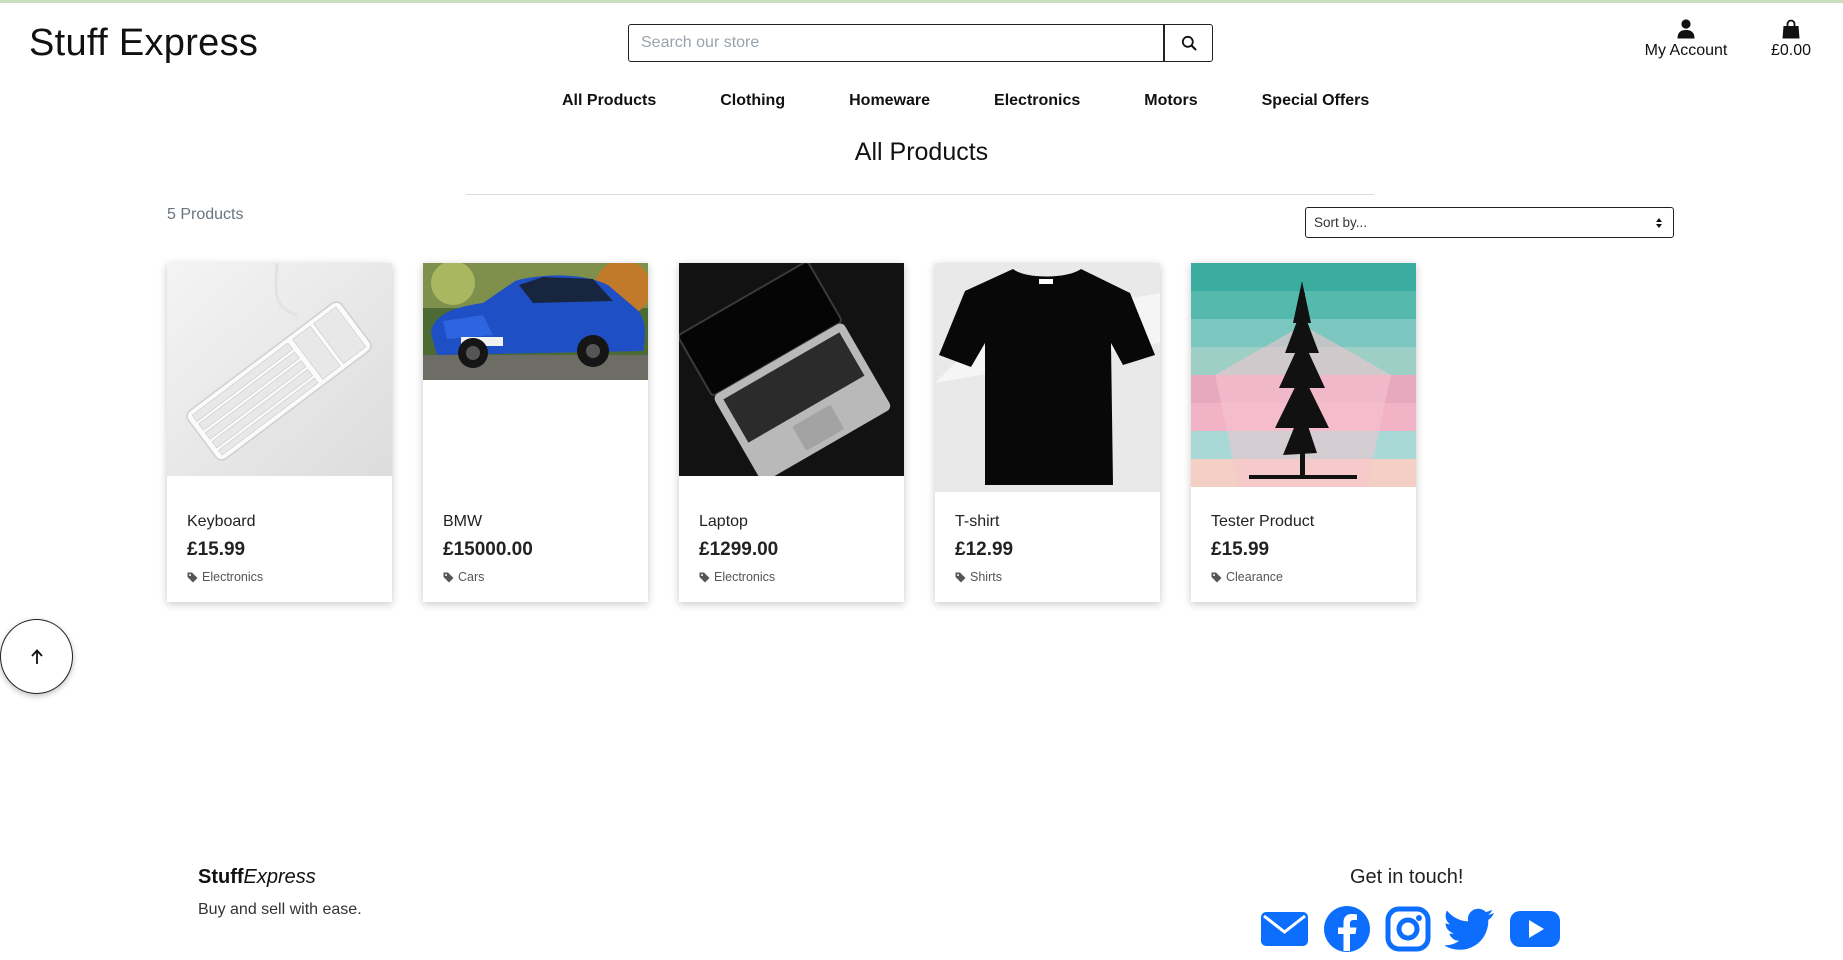 This screenshot has height=960, width=1843. Describe the element at coordinates (1170, 101) in the screenshot. I see `nav-motors: Motors` at that location.